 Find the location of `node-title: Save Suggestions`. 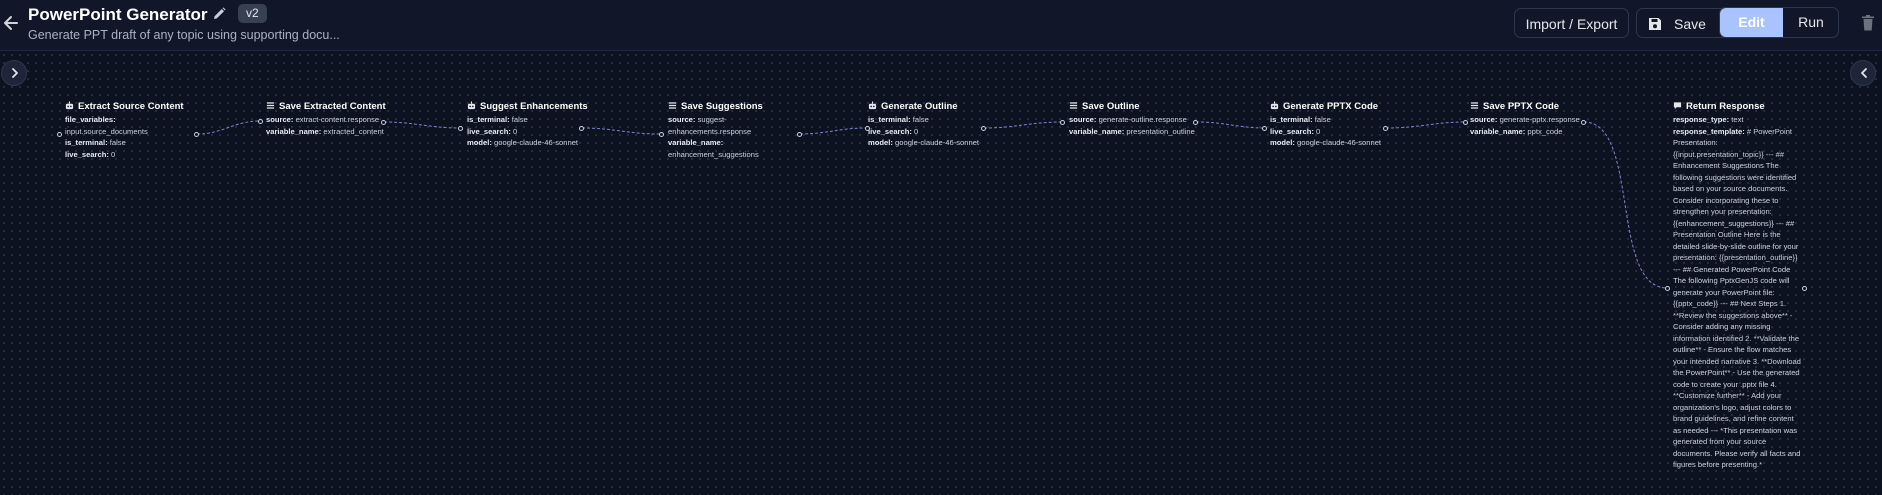

node-title: Save Suggestions is located at coordinates (715, 107).